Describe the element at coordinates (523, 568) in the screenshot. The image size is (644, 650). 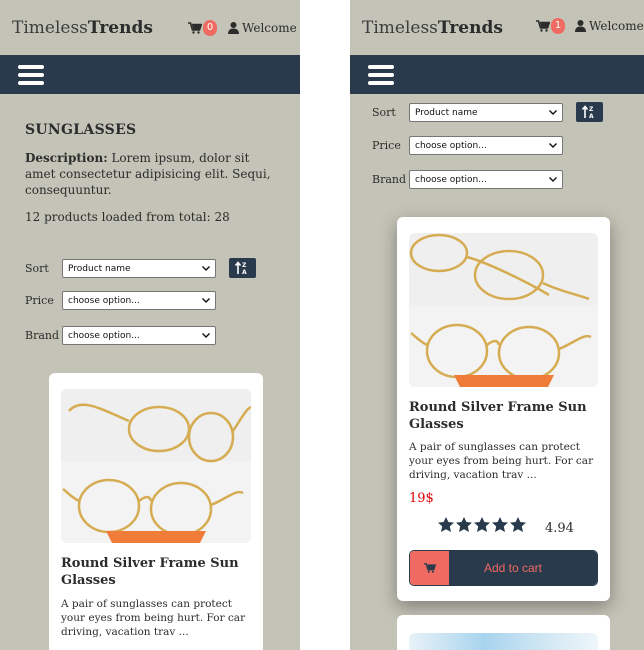
I see `add-to-cart-label: Add to cart` at that location.